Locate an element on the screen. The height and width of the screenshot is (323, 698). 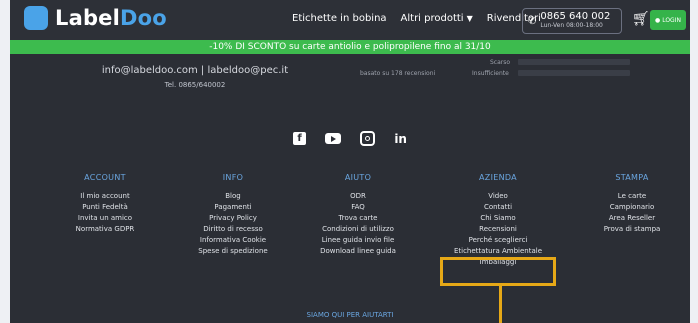
footer-link: Recensioni is located at coordinates (498, 229).